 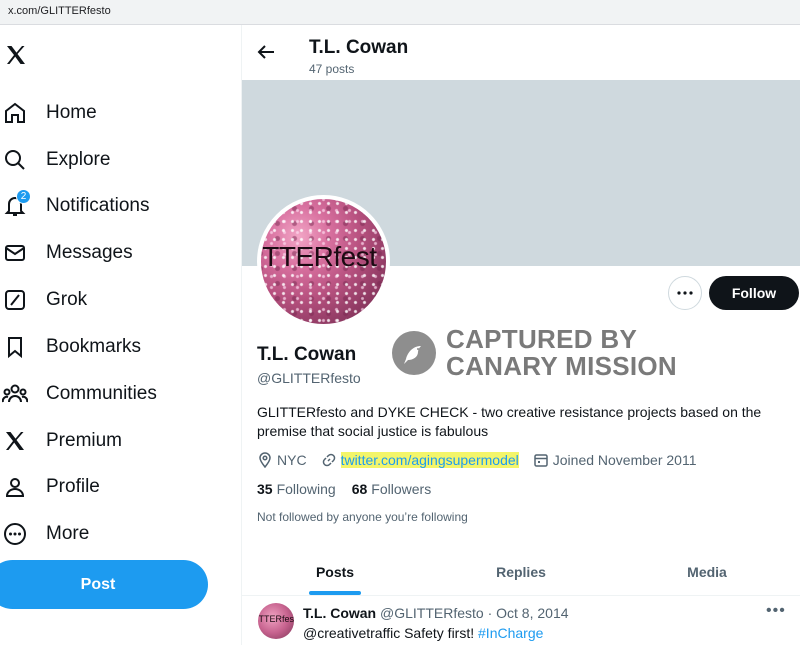 What do you see at coordinates (15, 534) in the screenshot?
I see `more-circle-icon` at bounding box center [15, 534].